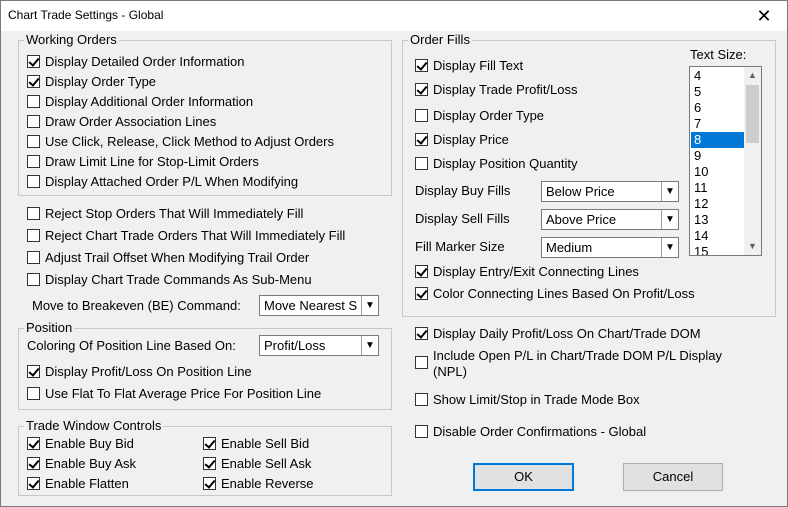 This screenshot has width=788, height=507. I want to click on checkbox-label: Display Position Quantity, so click(505, 163).